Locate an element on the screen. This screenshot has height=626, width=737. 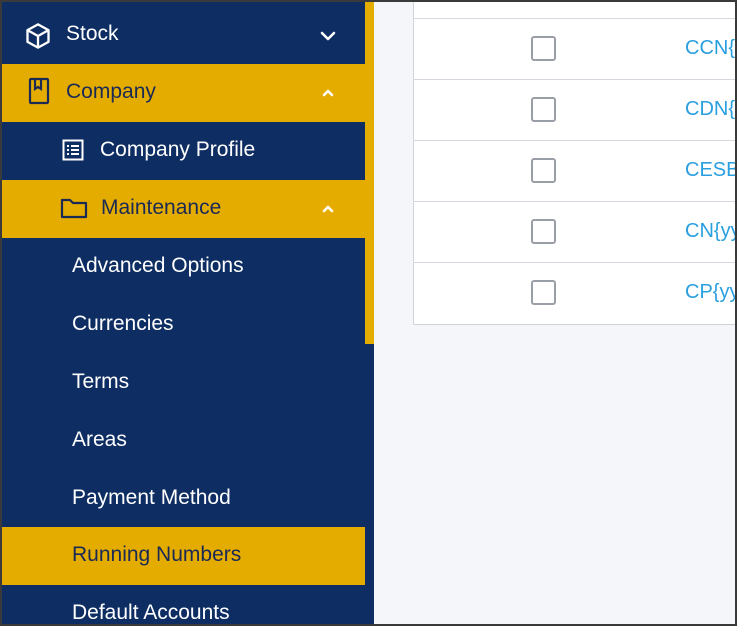
table-row: CN{yy is located at coordinates (574, 231).